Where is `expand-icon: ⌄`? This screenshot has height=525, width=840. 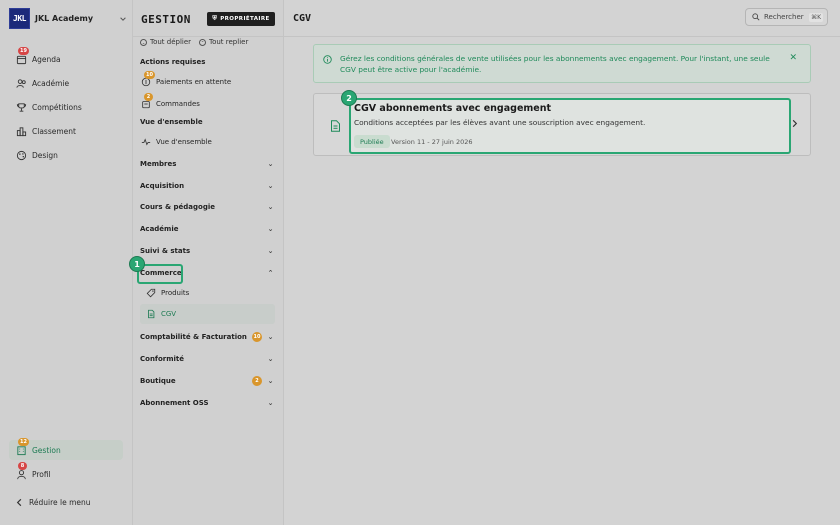 expand-icon: ⌄ is located at coordinates (143, 42).